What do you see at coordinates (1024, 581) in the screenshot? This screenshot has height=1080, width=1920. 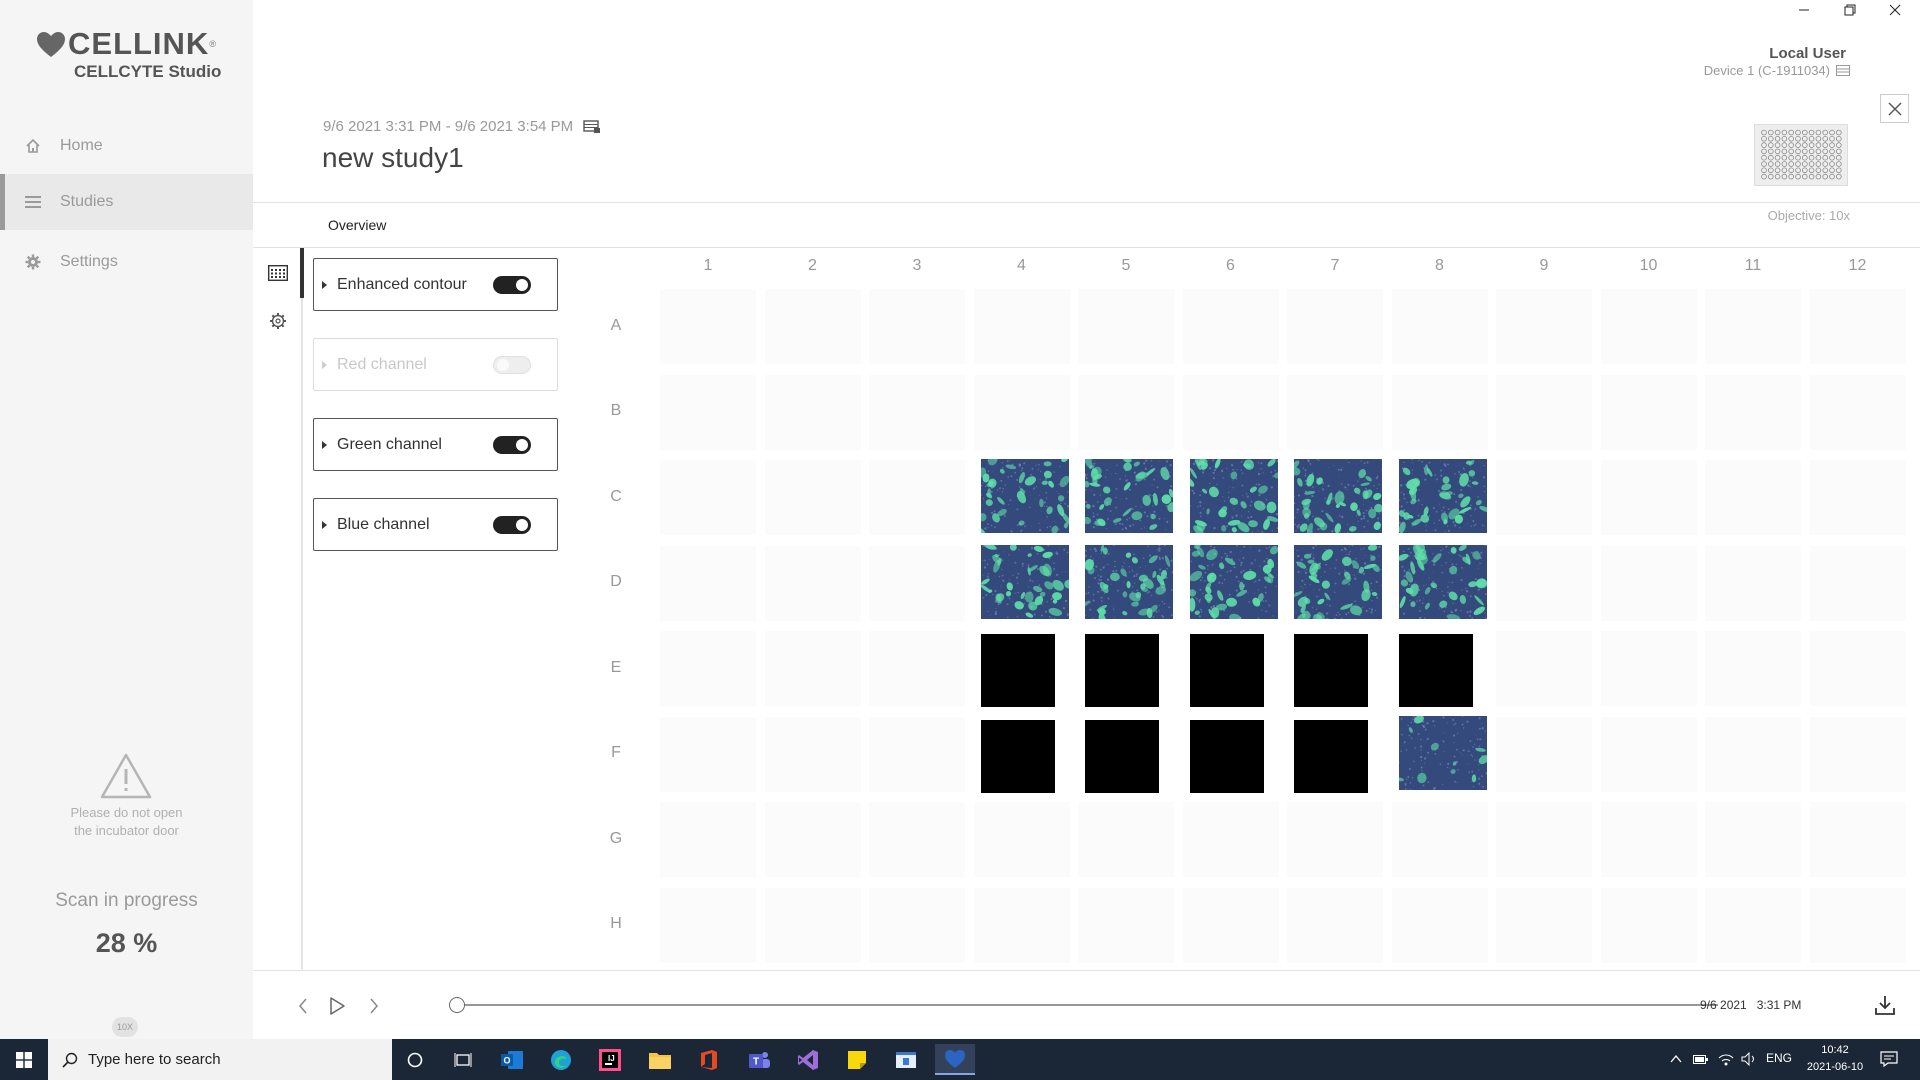 I see `well-d4` at bounding box center [1024, 581].